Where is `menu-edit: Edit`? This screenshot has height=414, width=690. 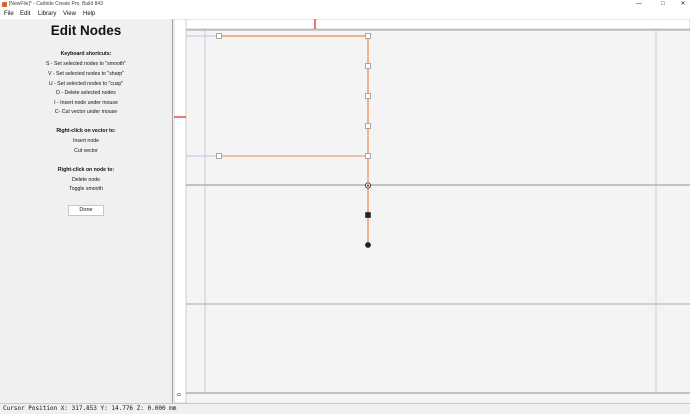
menu-edit: Edit is located at coordinates (25, 14).